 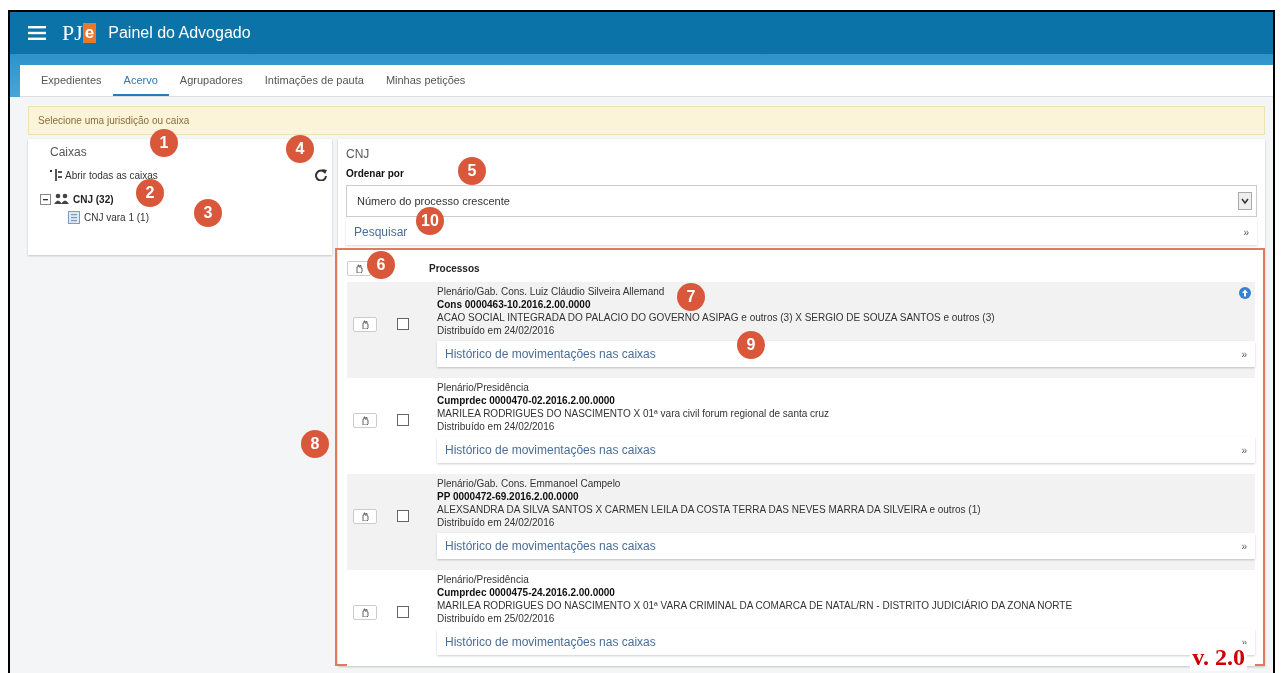 I want to click on open-all-link: Abrir todas as caixas, so click(x=104, y=175).